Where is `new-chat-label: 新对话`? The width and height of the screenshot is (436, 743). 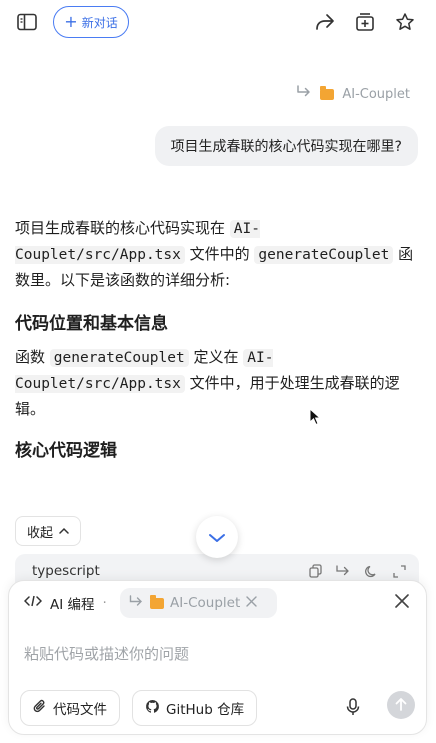 new-chat-label: 新对话 is located at coordinates (99, 22).